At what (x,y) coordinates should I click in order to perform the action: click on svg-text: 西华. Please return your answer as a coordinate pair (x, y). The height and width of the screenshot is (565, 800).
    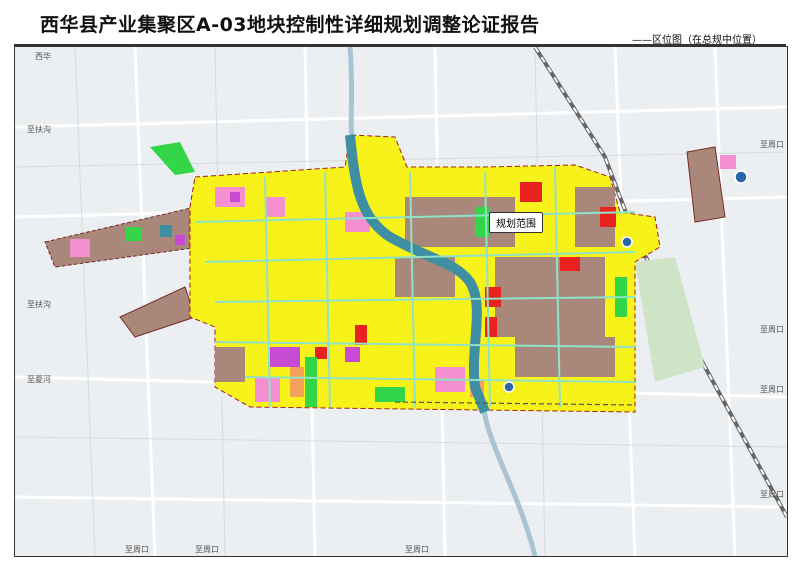
    Looking at the image, I should click on (43, 56).